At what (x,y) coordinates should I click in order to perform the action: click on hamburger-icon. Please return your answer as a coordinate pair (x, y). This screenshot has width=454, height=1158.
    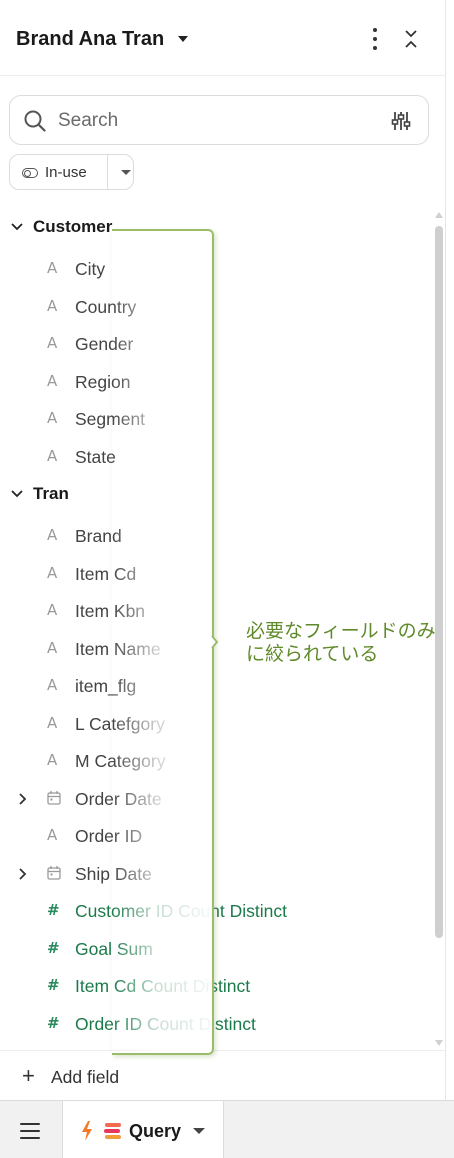
    Looking at the image, I should click on (30, 1131).